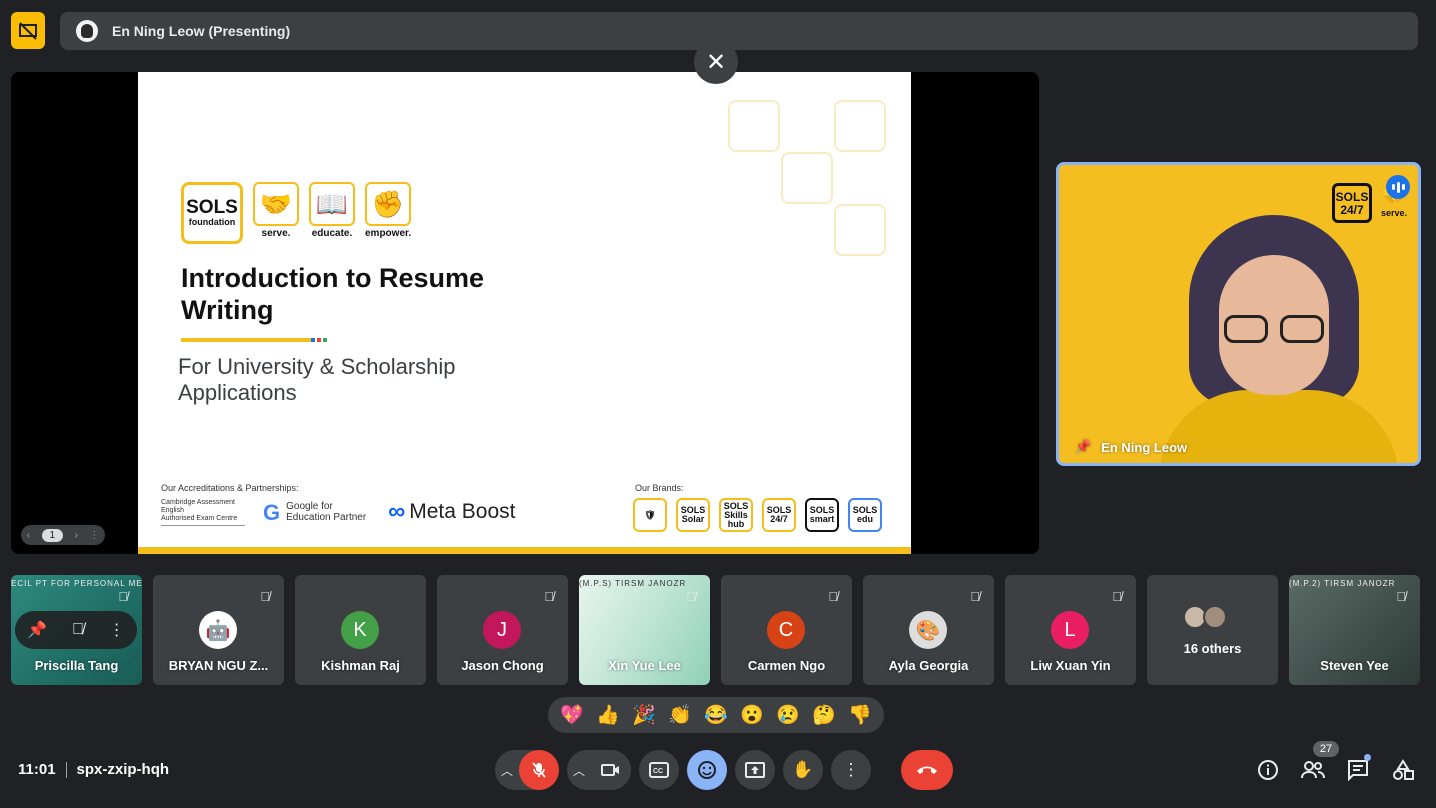 The height and width of the screenshot is (808, 1436). I want to click on activities-button, so click(1402, 770).